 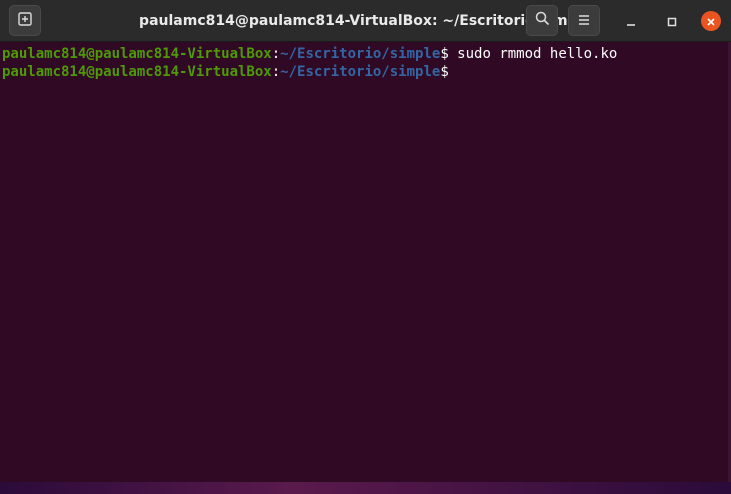 I want to click on minimize-button, so click(x=631, y=21).